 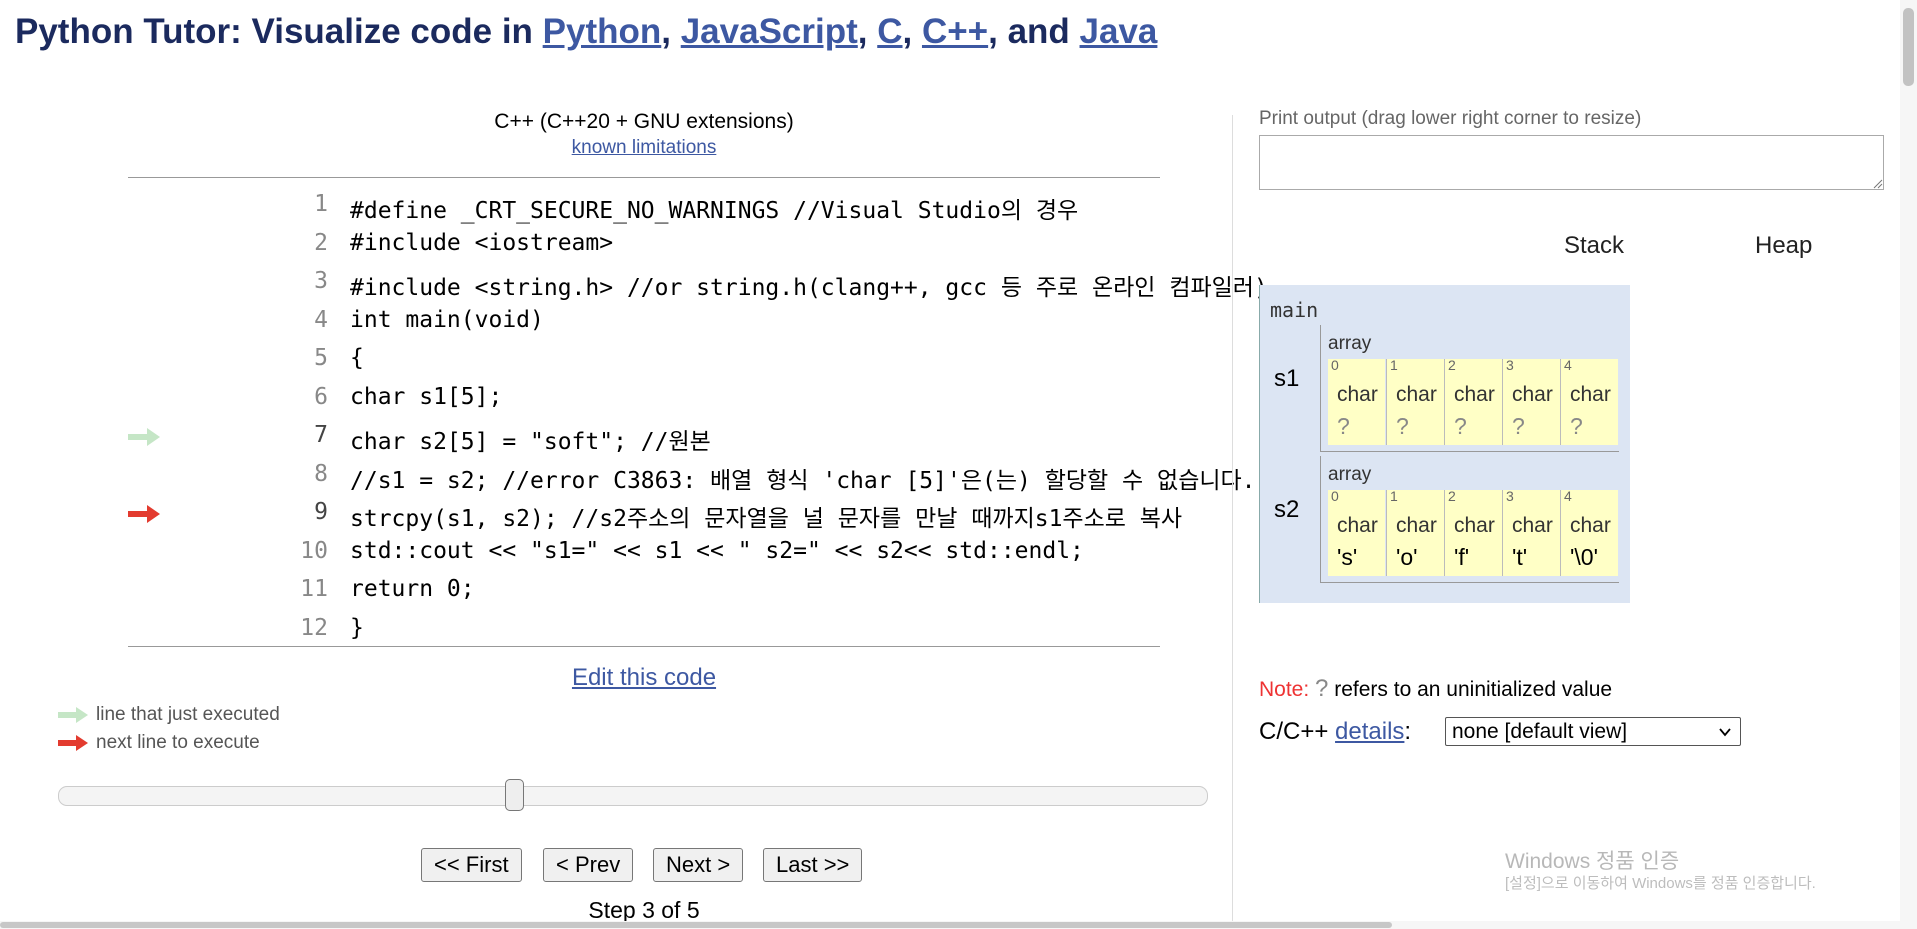 What do you see at coordinates (321, 512) in the screenshot?
I see `line-number: 9` at bounding box center [321, 512].